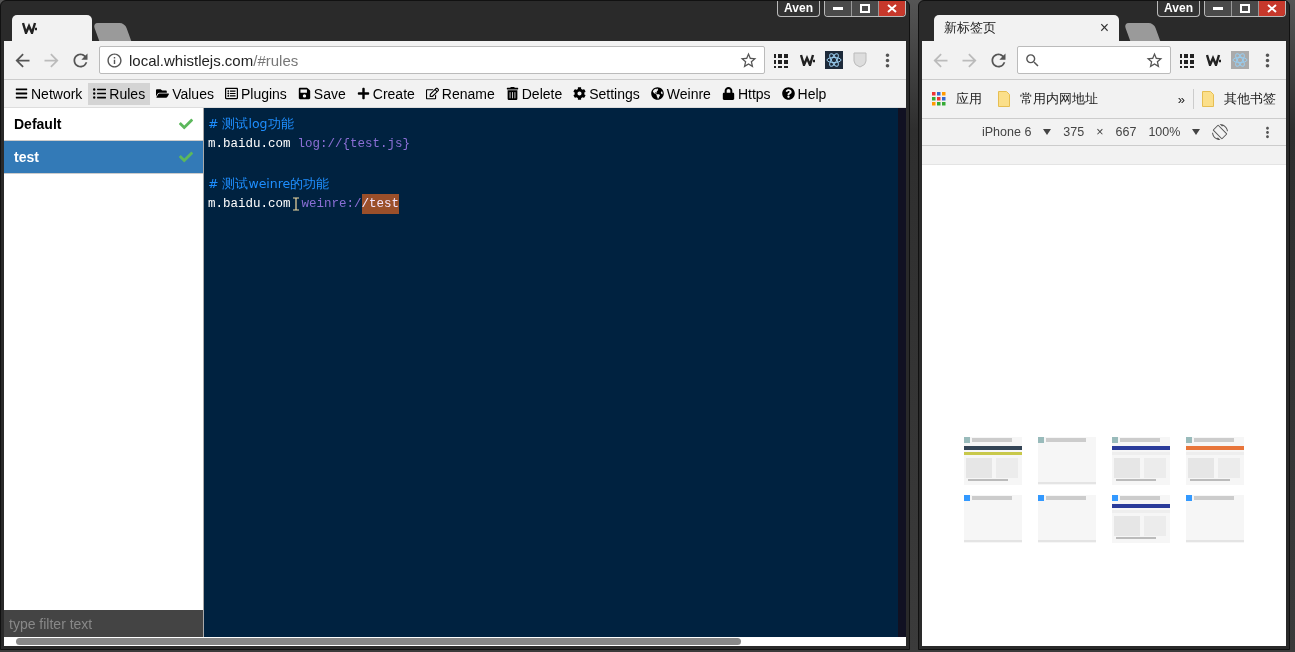  I want to click on menu-item: Create, so click(385, 93).